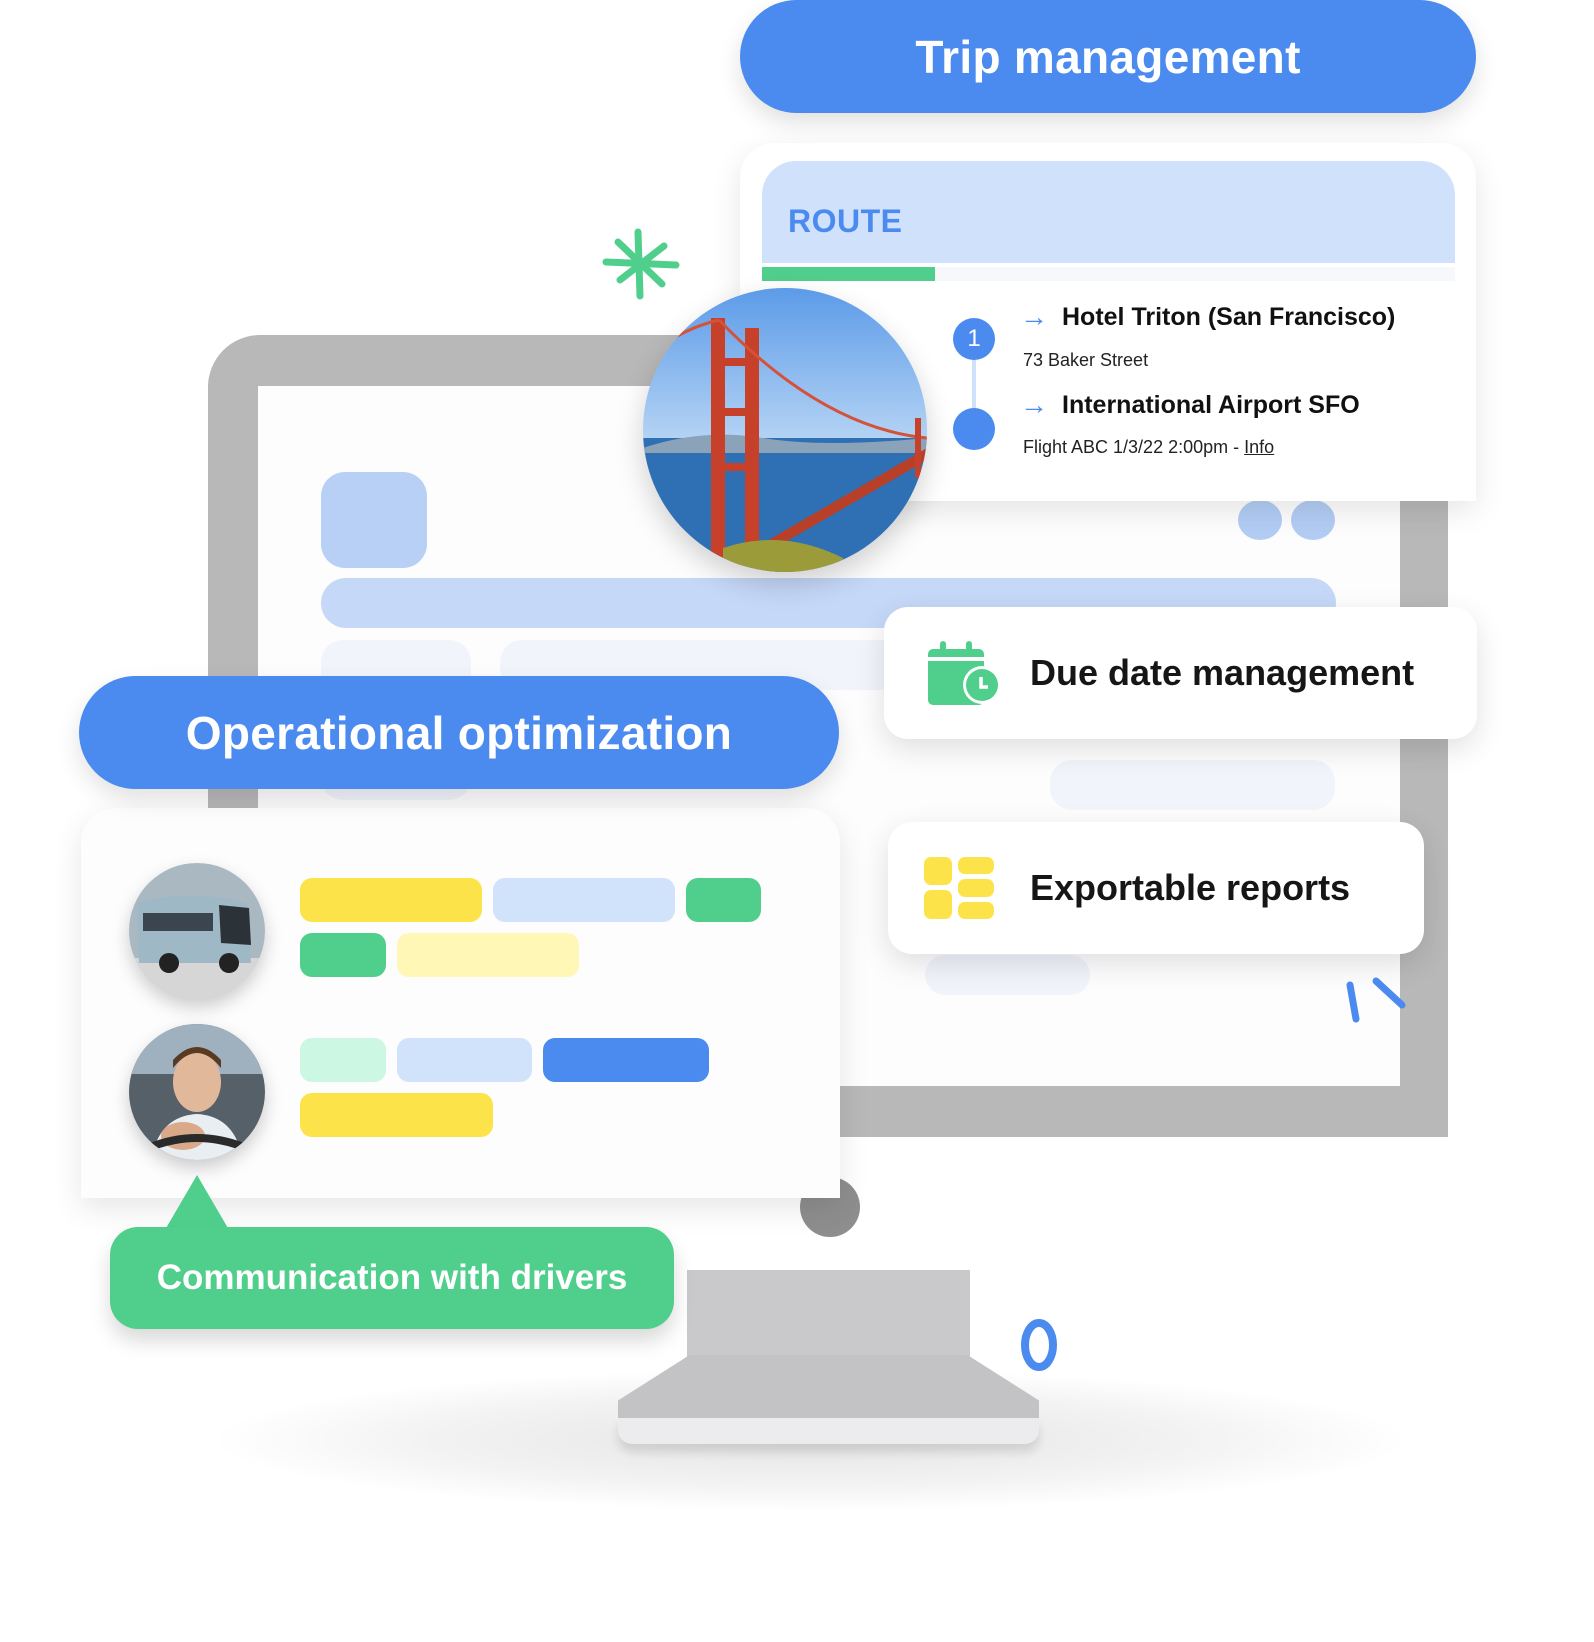 The width and height of the screenshot is (1594, 1642). I want to click on stop-item: → Hotel Triton (San Francisco), so click(1207, 317).